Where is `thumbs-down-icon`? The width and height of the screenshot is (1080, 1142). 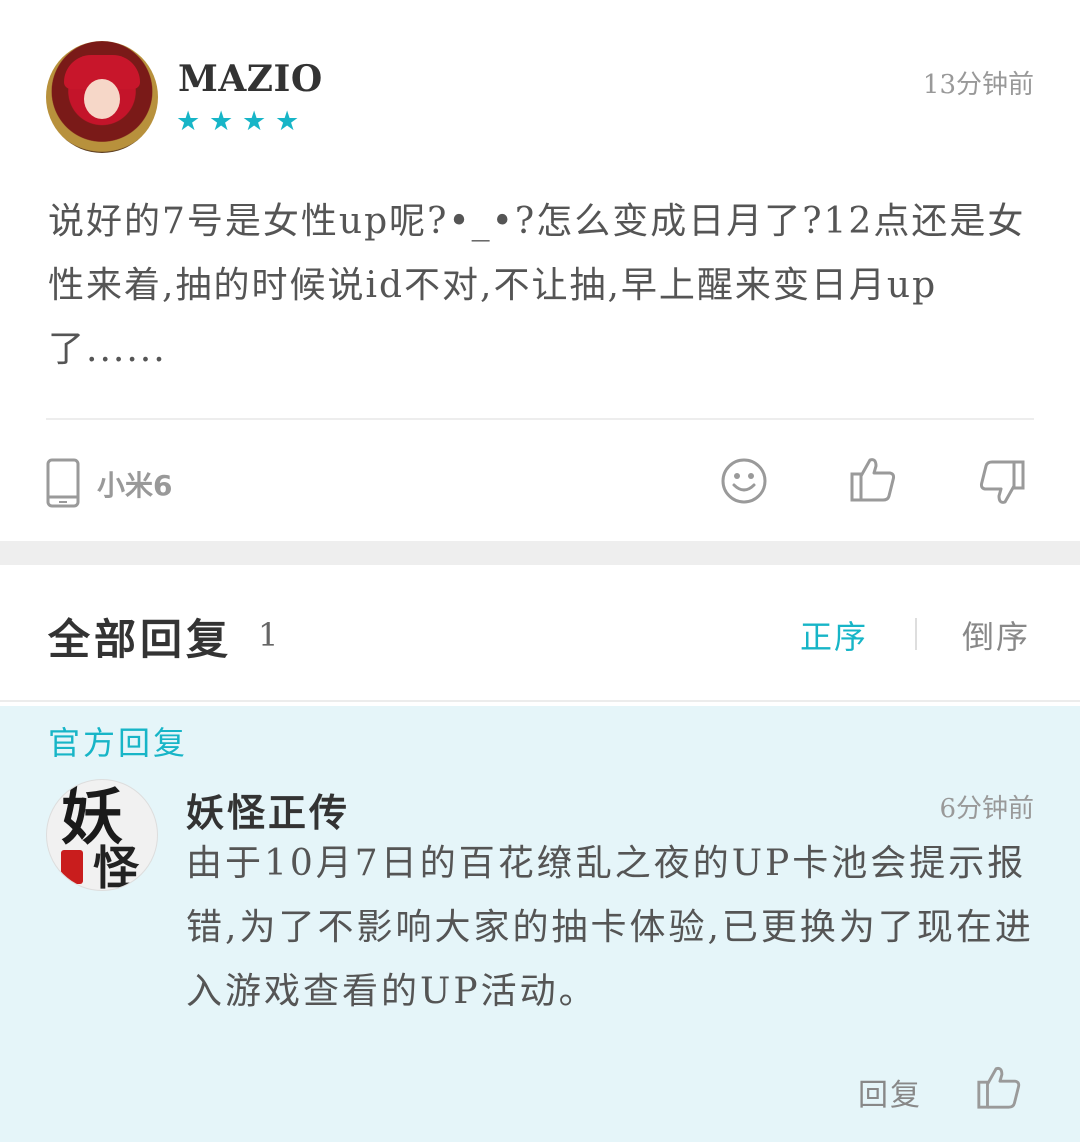 thumbs-down-icon is located at coordinates (1002, 483).